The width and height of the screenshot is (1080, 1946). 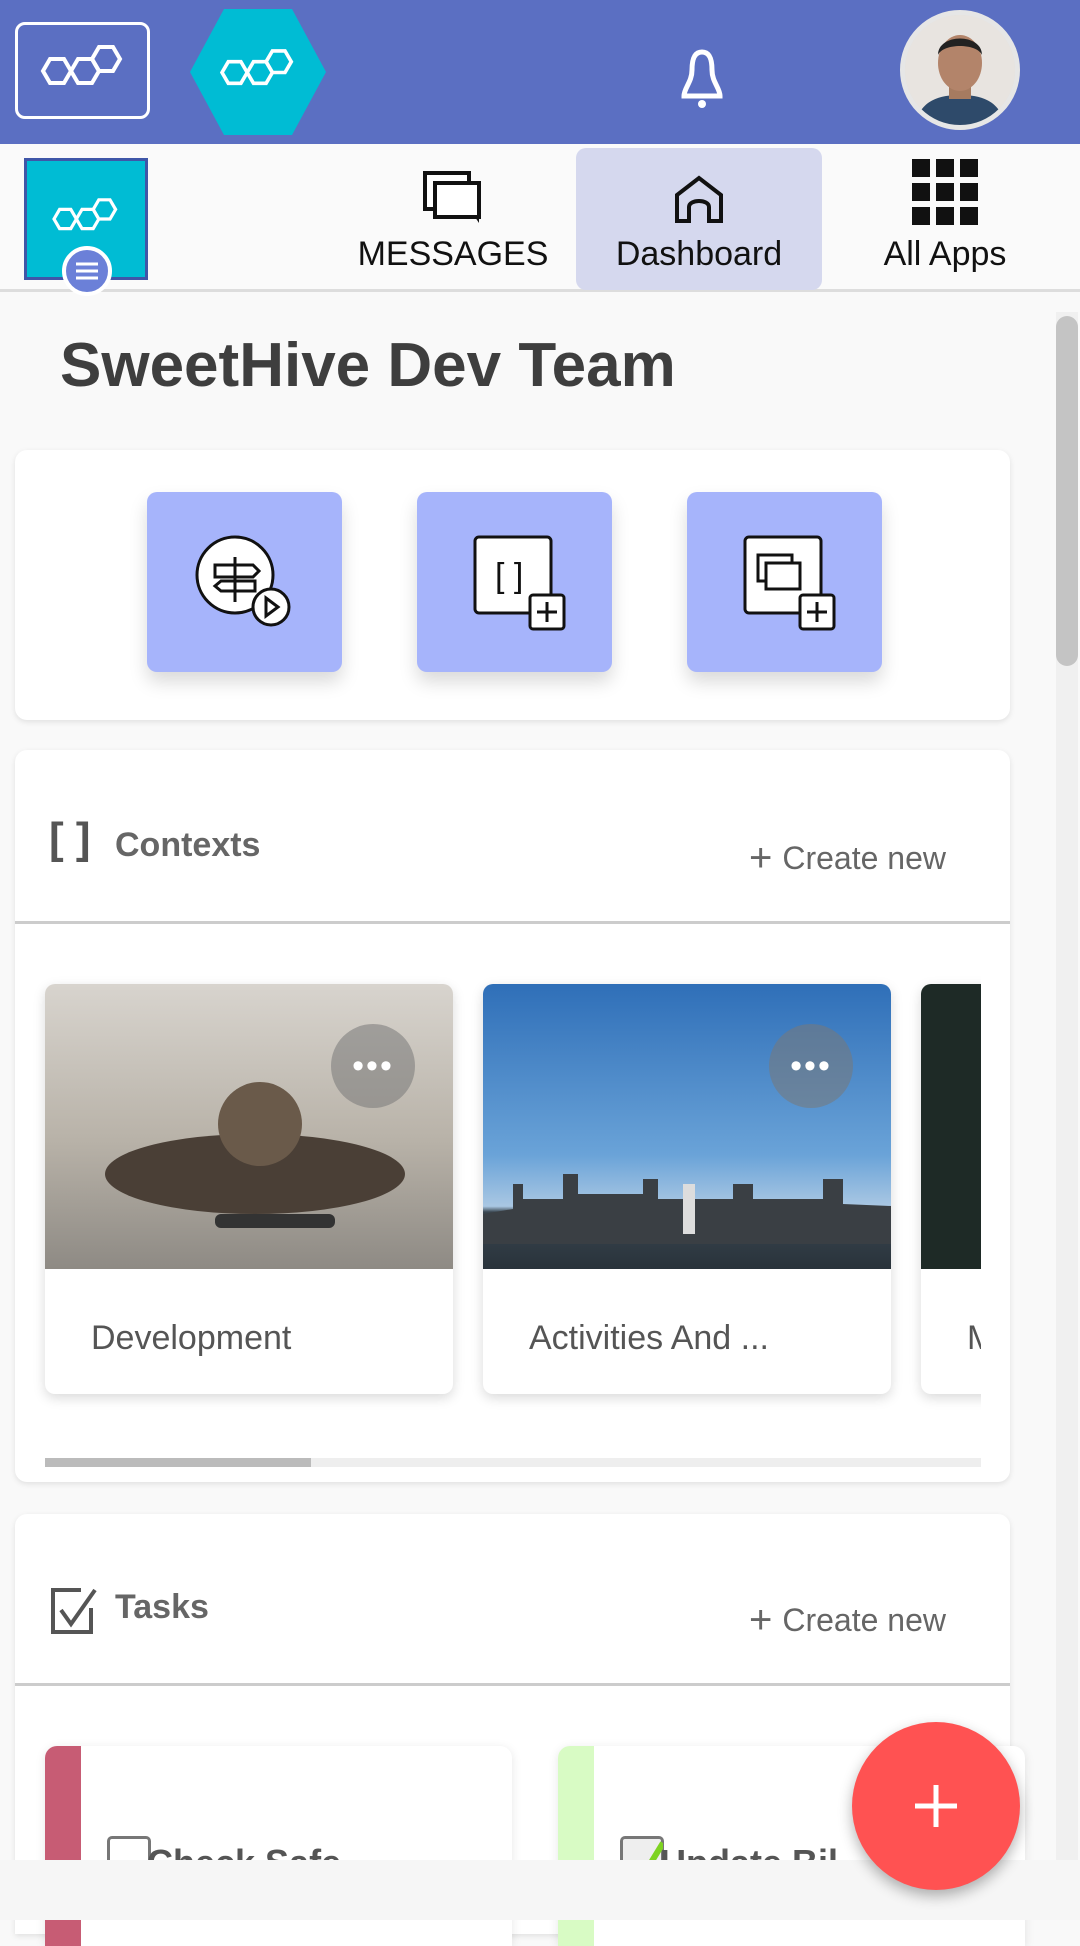 I want to click on quick-actions-card: [ ], so click(x=512, y=585).